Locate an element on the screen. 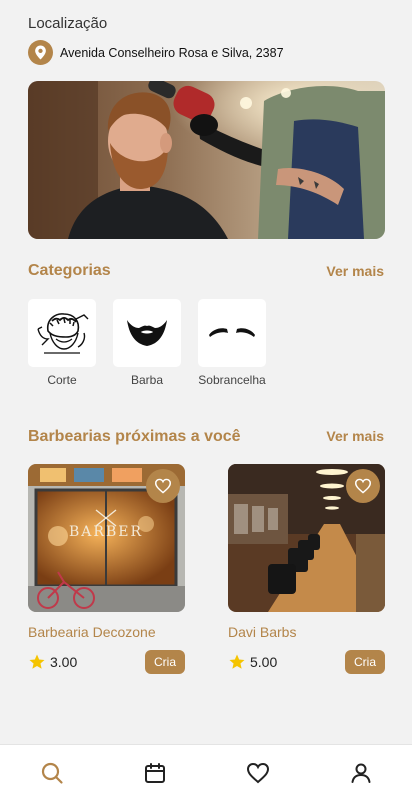 Image resolution: width=412 pixels, height=800 pixels. nav-search is located at coordinates (52, 773).